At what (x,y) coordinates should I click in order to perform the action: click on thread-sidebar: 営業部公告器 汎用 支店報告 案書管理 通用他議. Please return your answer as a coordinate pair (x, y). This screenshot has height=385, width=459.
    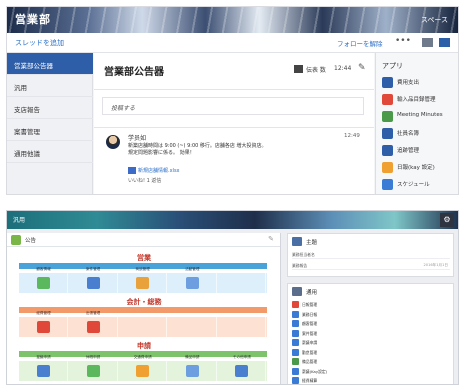
    Looking at the image, I should click on (50, 123).